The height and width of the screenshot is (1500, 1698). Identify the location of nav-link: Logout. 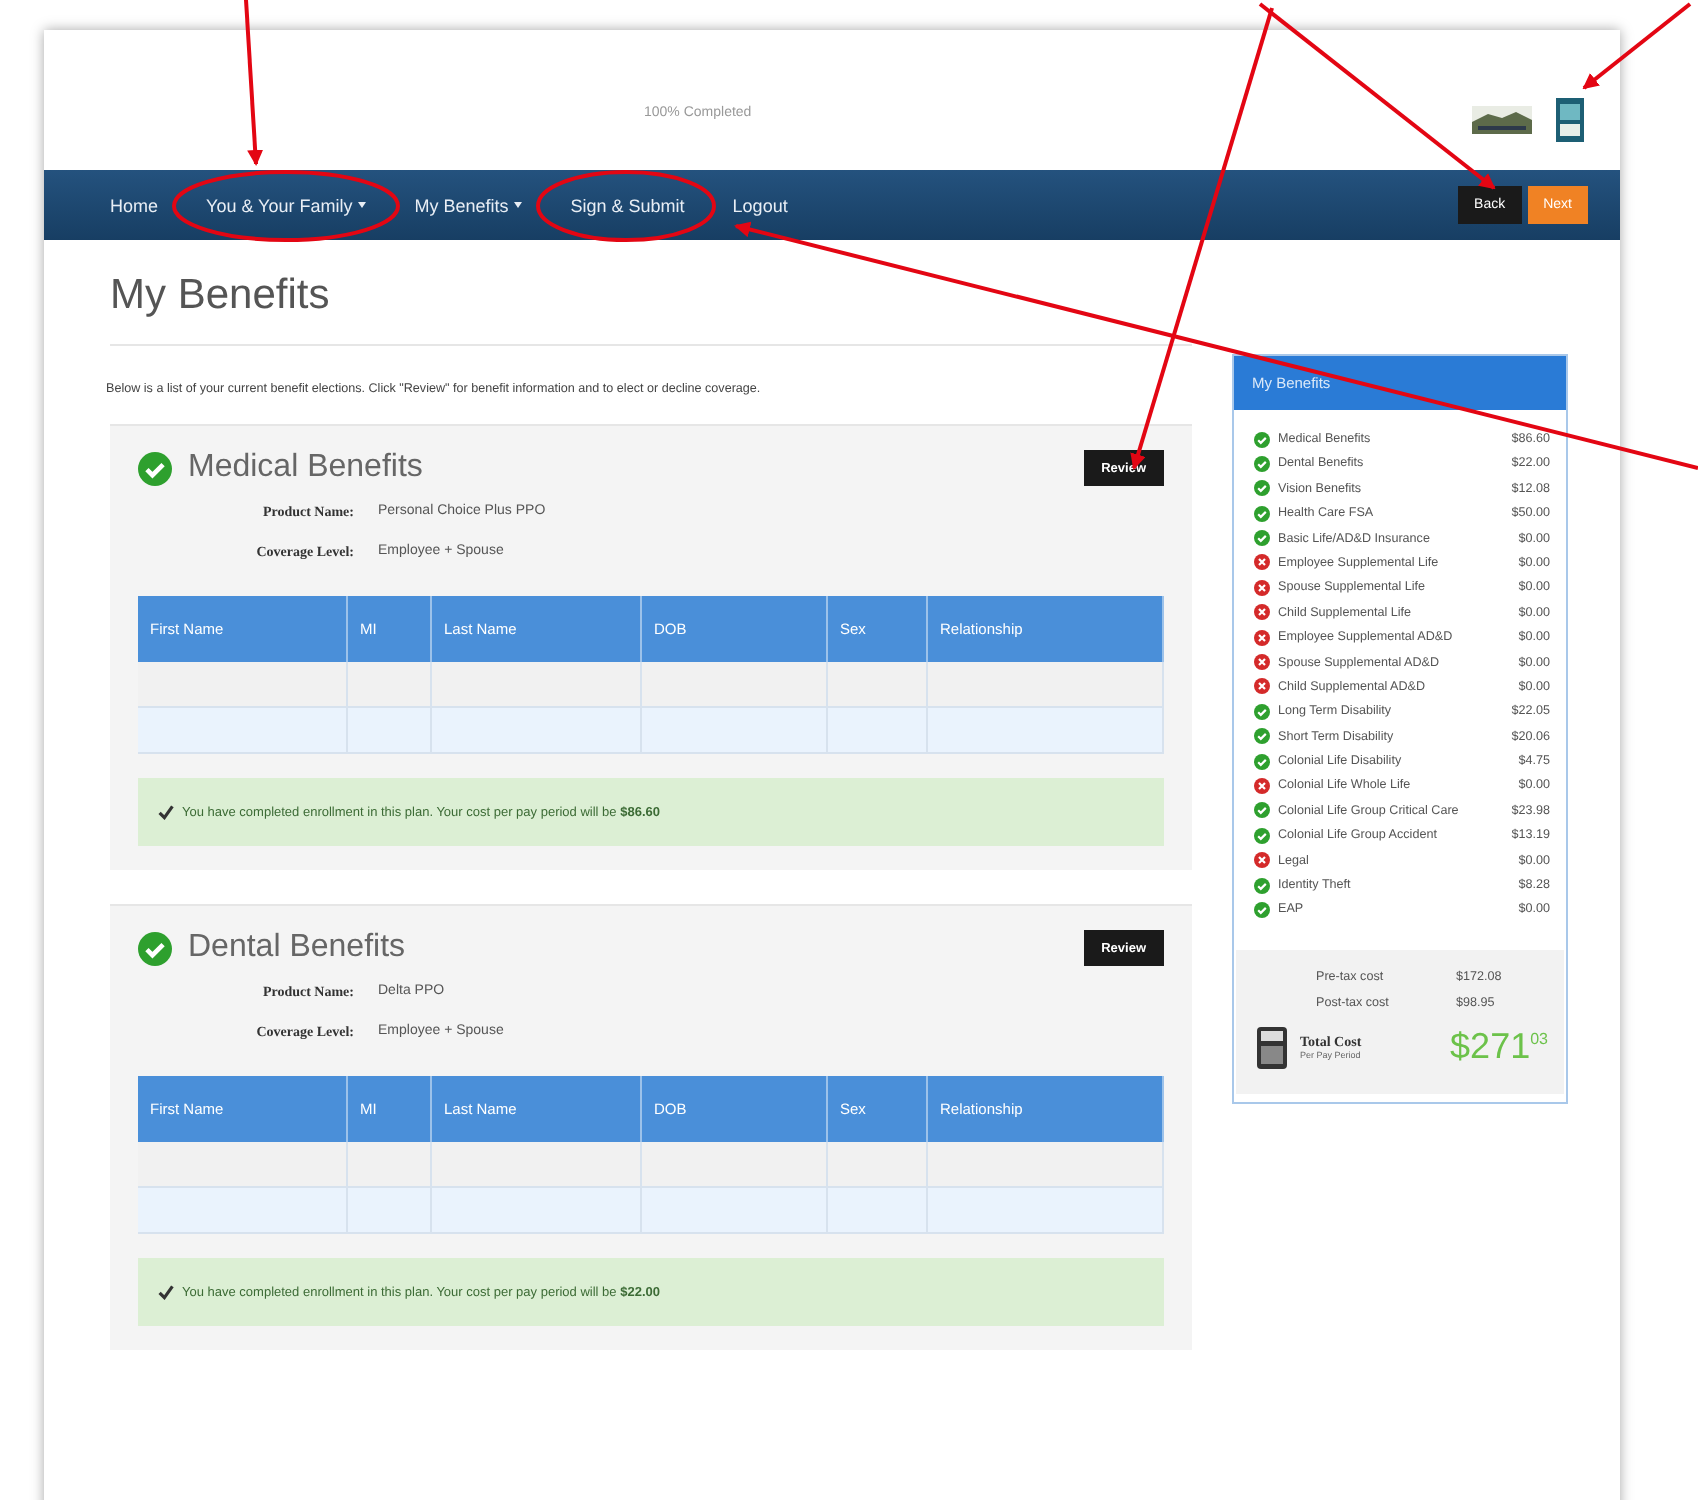
(760, 205).